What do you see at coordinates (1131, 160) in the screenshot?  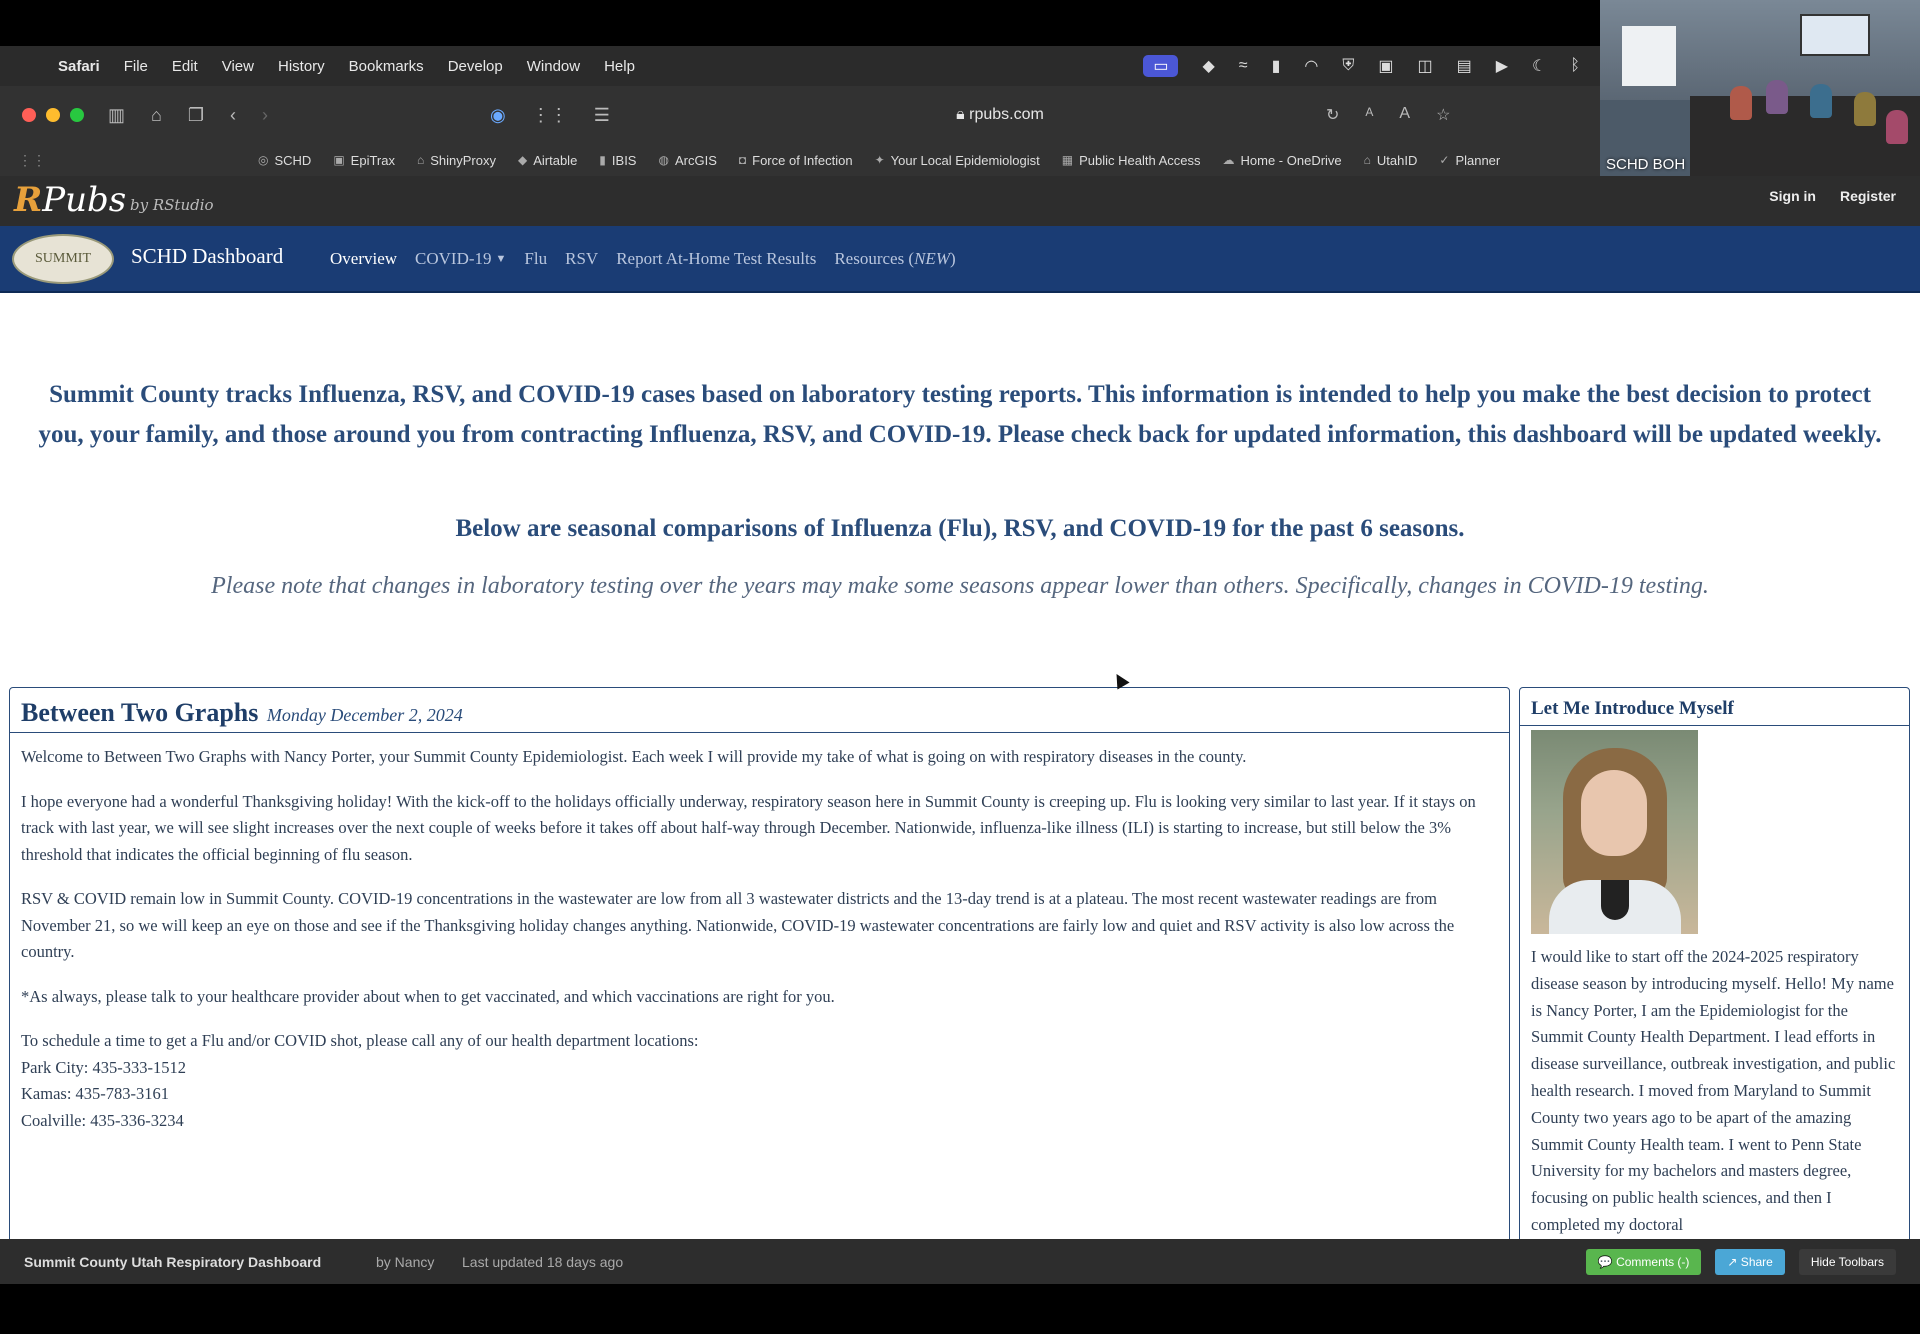 I see `bookmark-public-health-access: ▦ Public Health Access` at bounding box center [1131, 160].